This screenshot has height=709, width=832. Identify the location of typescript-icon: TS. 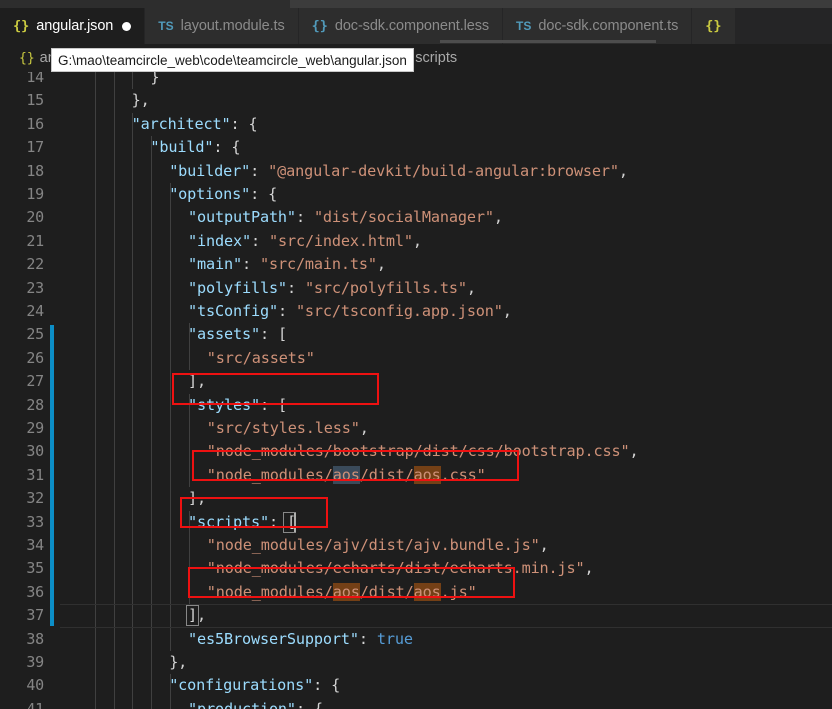
(166, 26).